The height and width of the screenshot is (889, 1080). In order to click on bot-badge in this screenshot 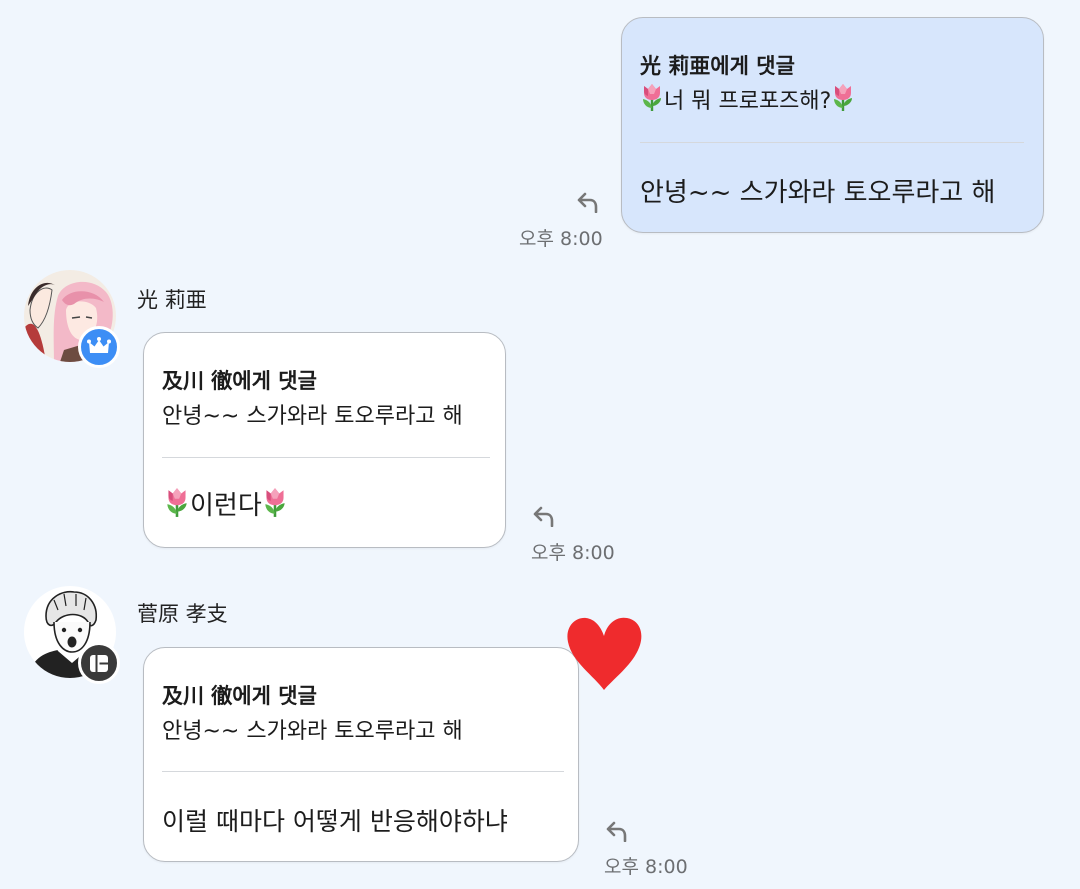, I will do `click(99, 663)`.